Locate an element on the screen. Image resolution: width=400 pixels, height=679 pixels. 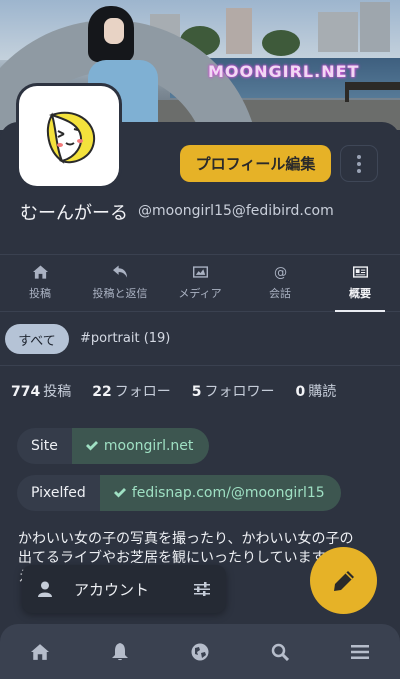
hamburger-menu-icon is located at coordinates (360, 651).